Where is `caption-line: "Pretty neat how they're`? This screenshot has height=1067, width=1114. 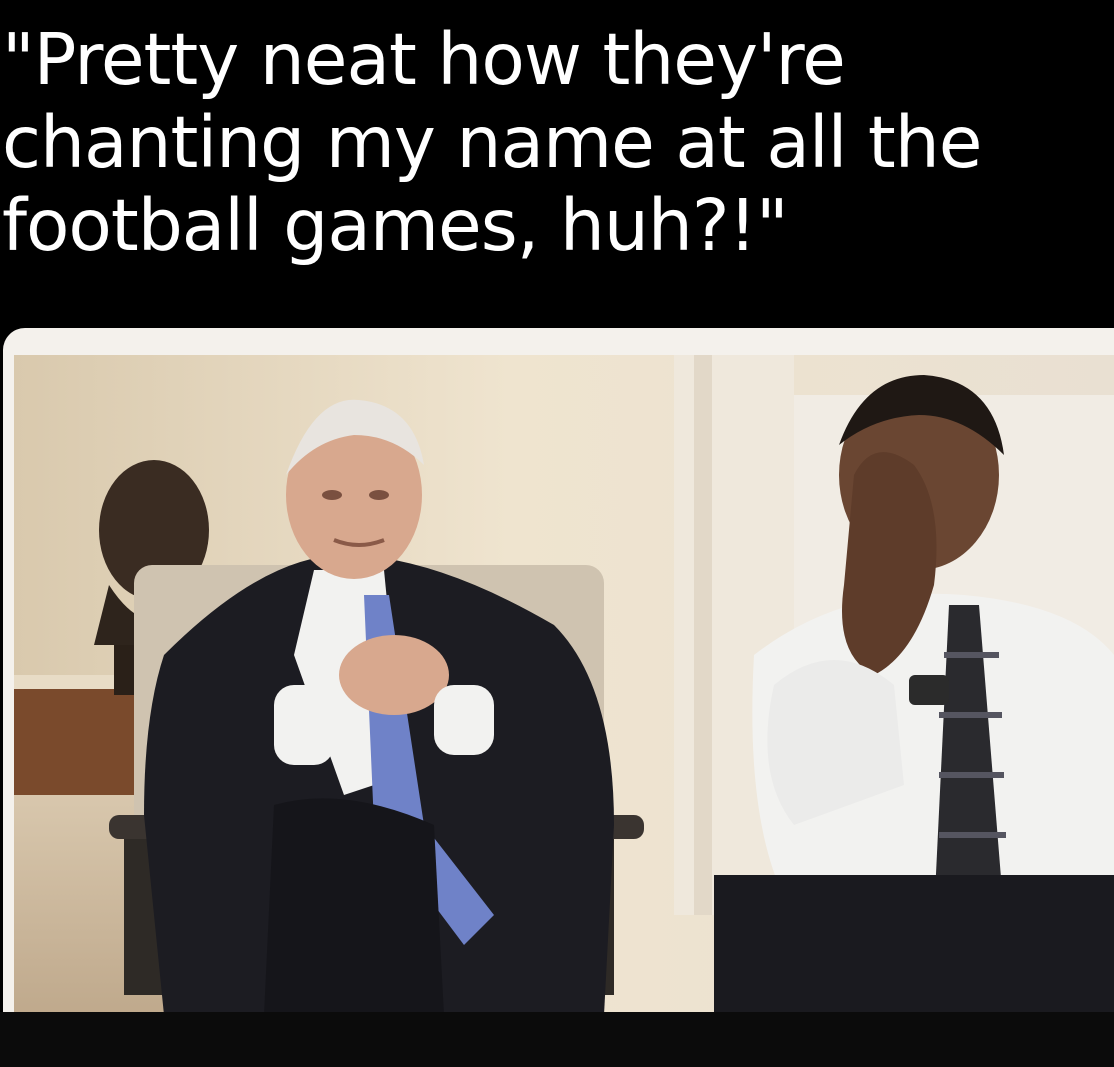
caption-line: "Pretty neat how they're is located at coordinates (424, 59).